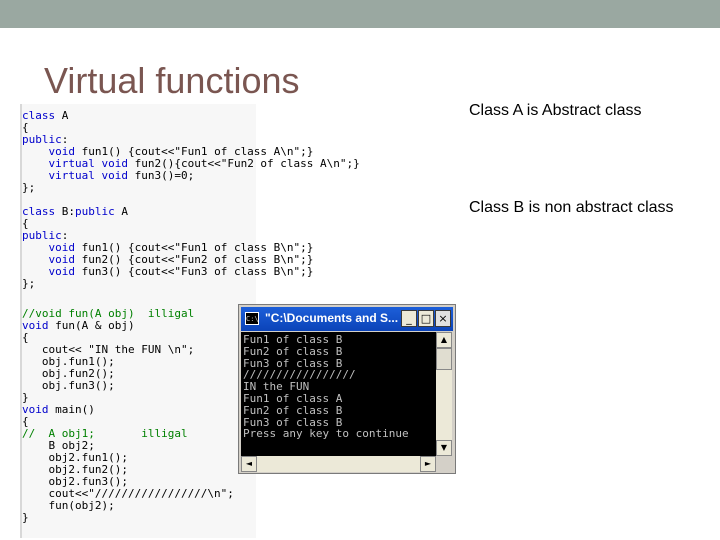 The image size is (720, 540). Describe the element at coordinates (25, 517) in the screenshot. I see `code-token: }` at that location.